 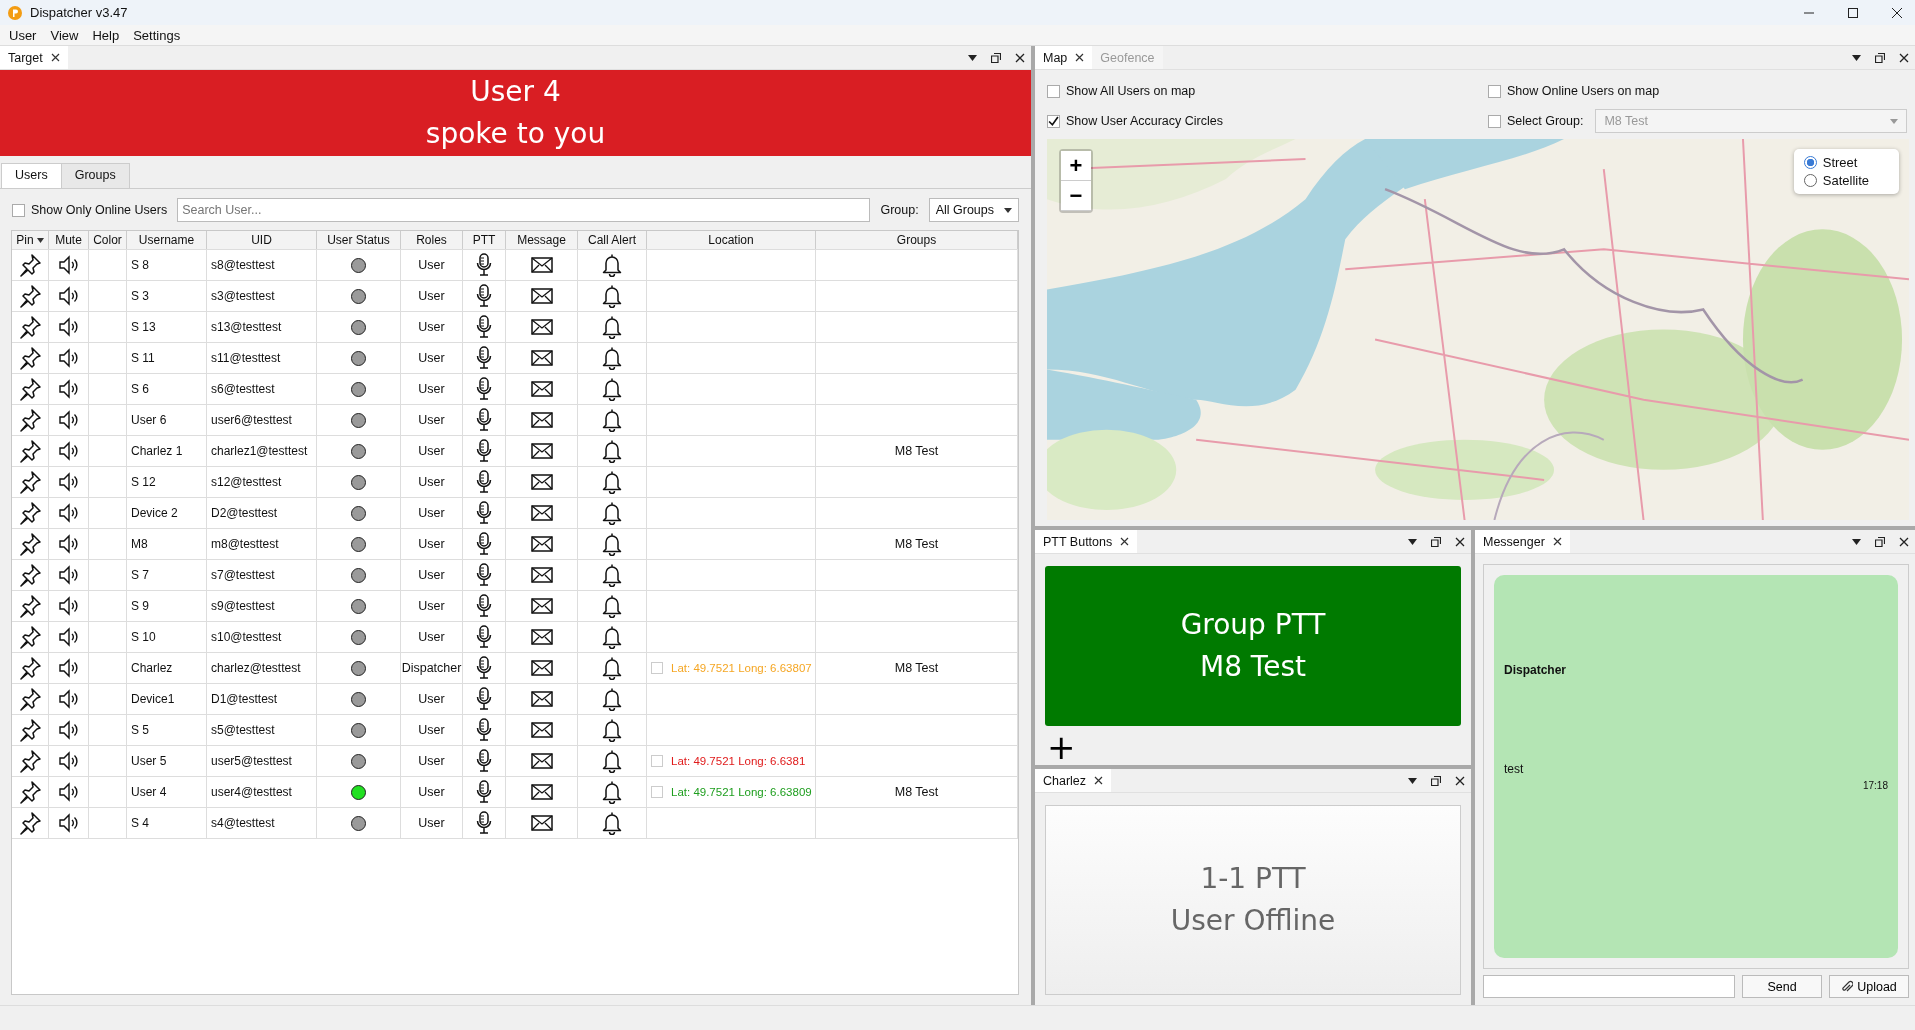 I want to click on menu-item: Help, so click(x=106, y=35).